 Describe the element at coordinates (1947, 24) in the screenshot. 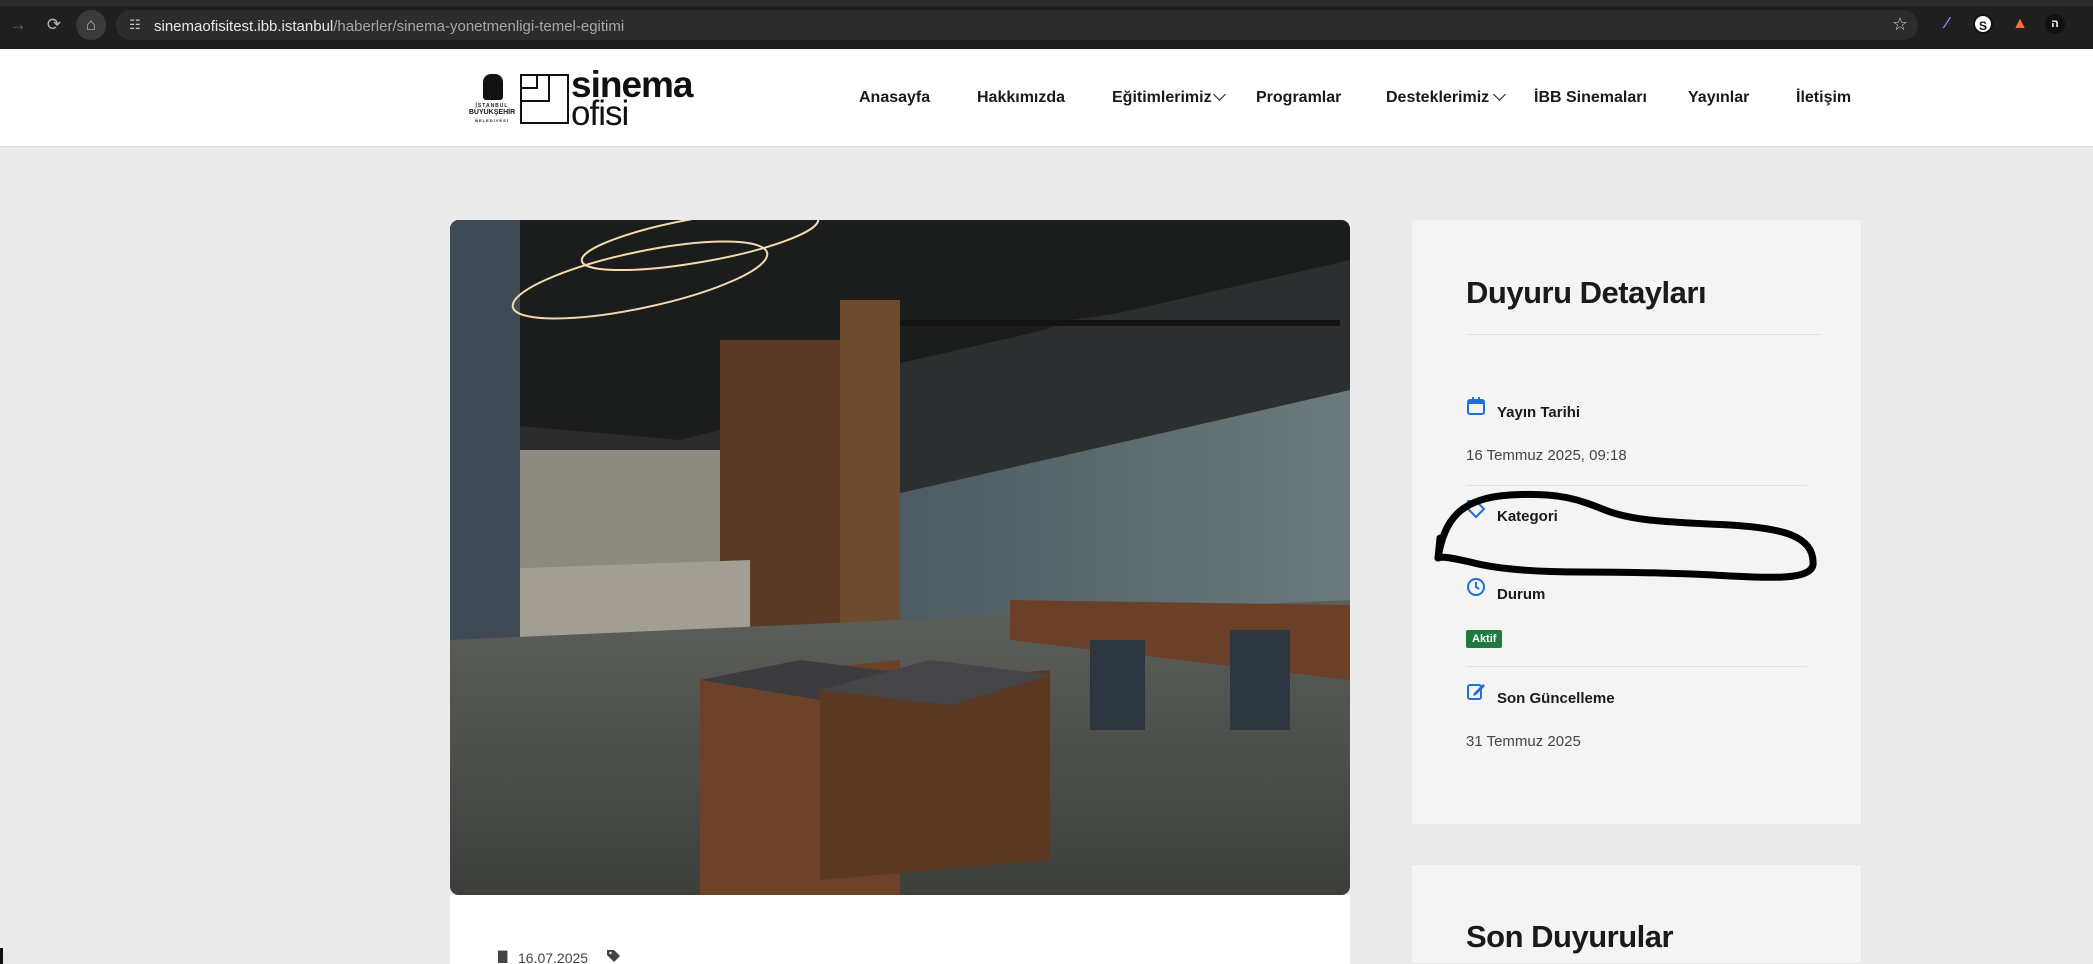

I see `feather-extension-icon: ⁄` at that location.